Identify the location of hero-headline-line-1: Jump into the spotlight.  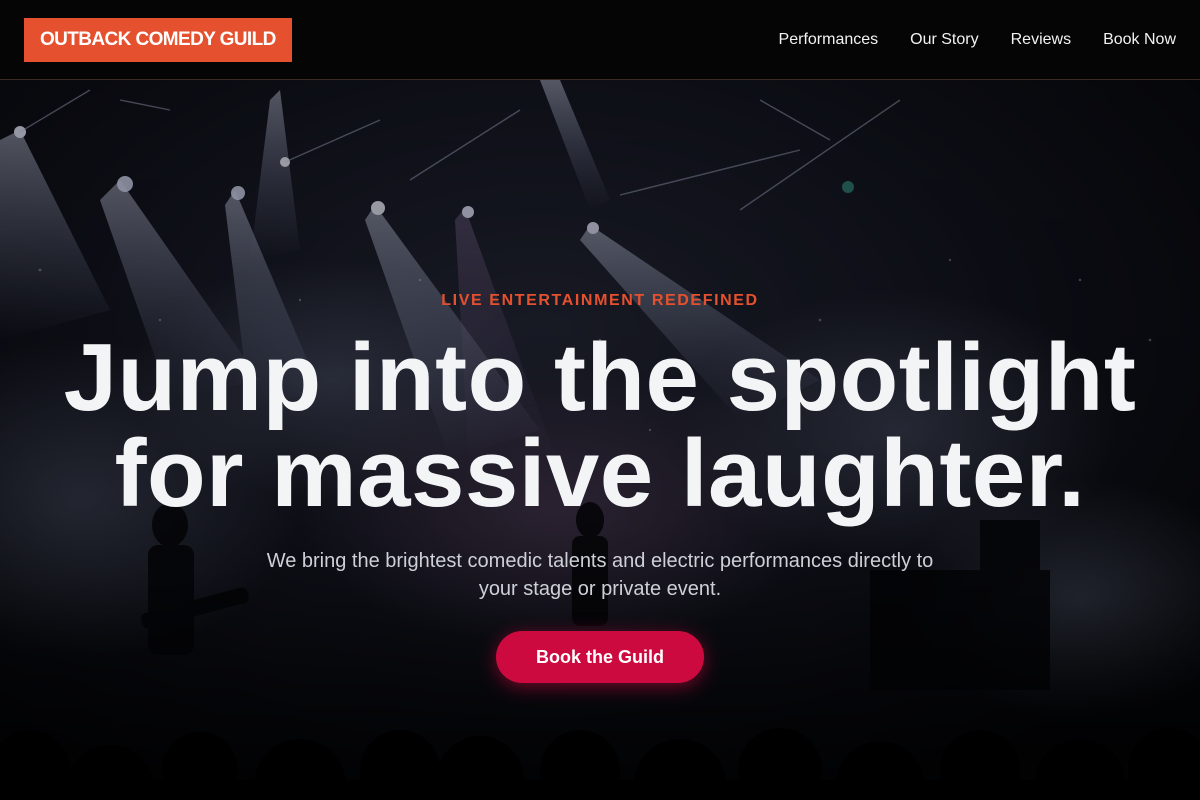
(600, 377).